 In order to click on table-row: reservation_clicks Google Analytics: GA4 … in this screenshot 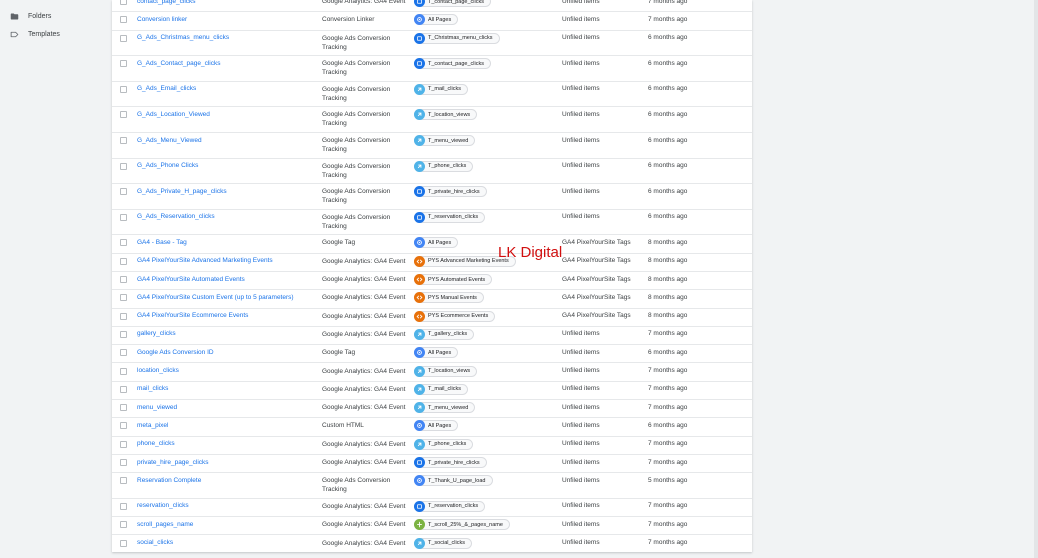, I will do `click(432, 508)`.